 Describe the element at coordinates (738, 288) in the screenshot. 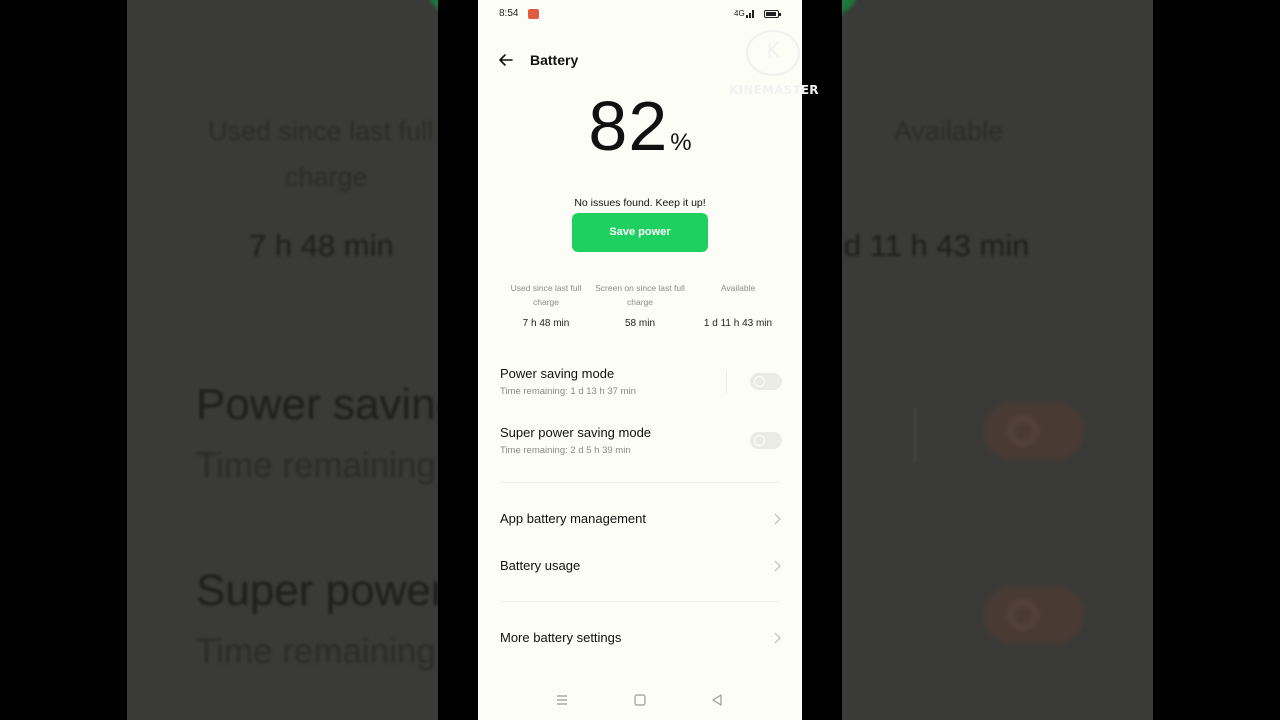

I see `stat-label: Available` at that location.